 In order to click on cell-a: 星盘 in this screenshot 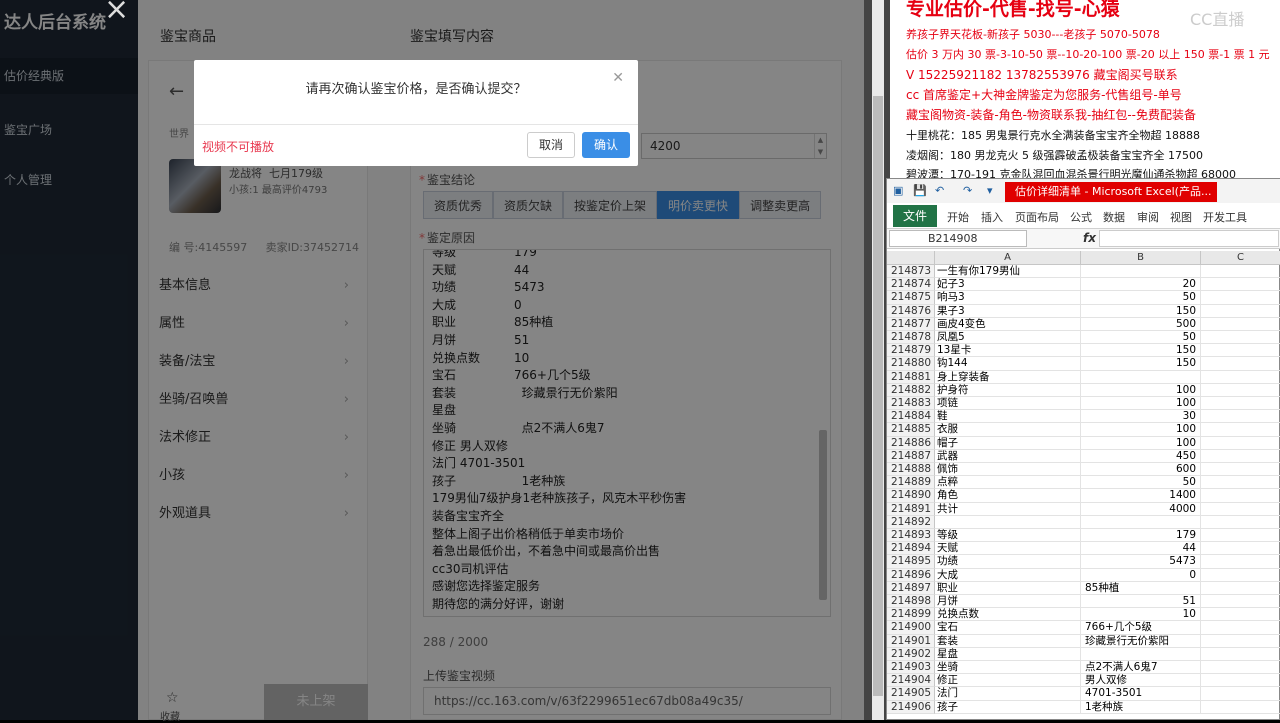, I will do `click(1008, 654)`.